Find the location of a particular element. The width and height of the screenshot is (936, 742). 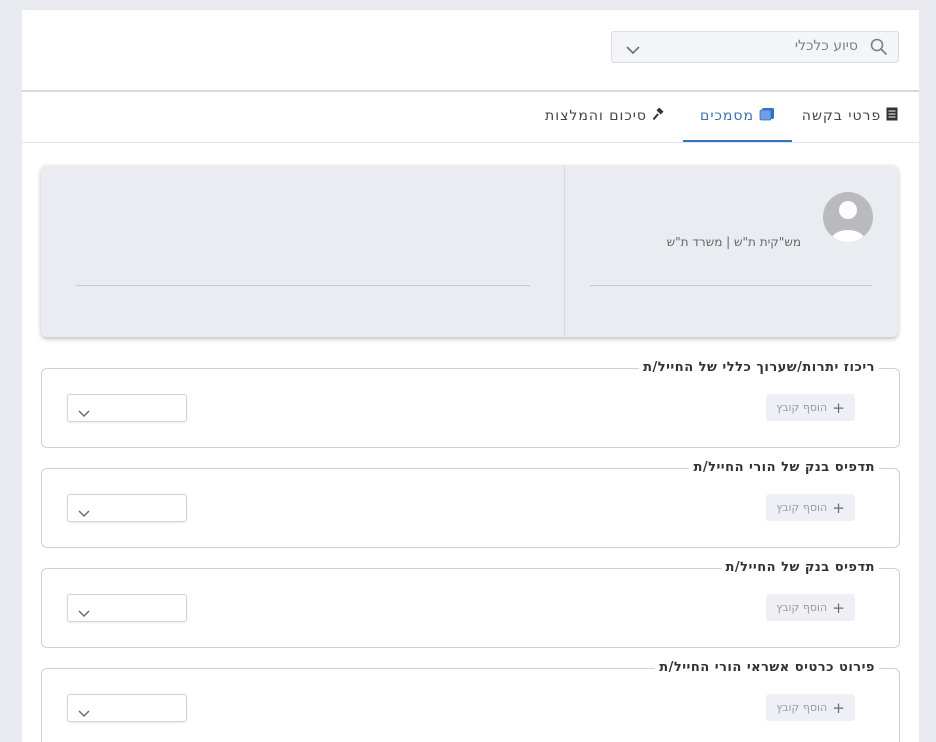

tab-documents: מסמכים is located at coordinates (737, 117).